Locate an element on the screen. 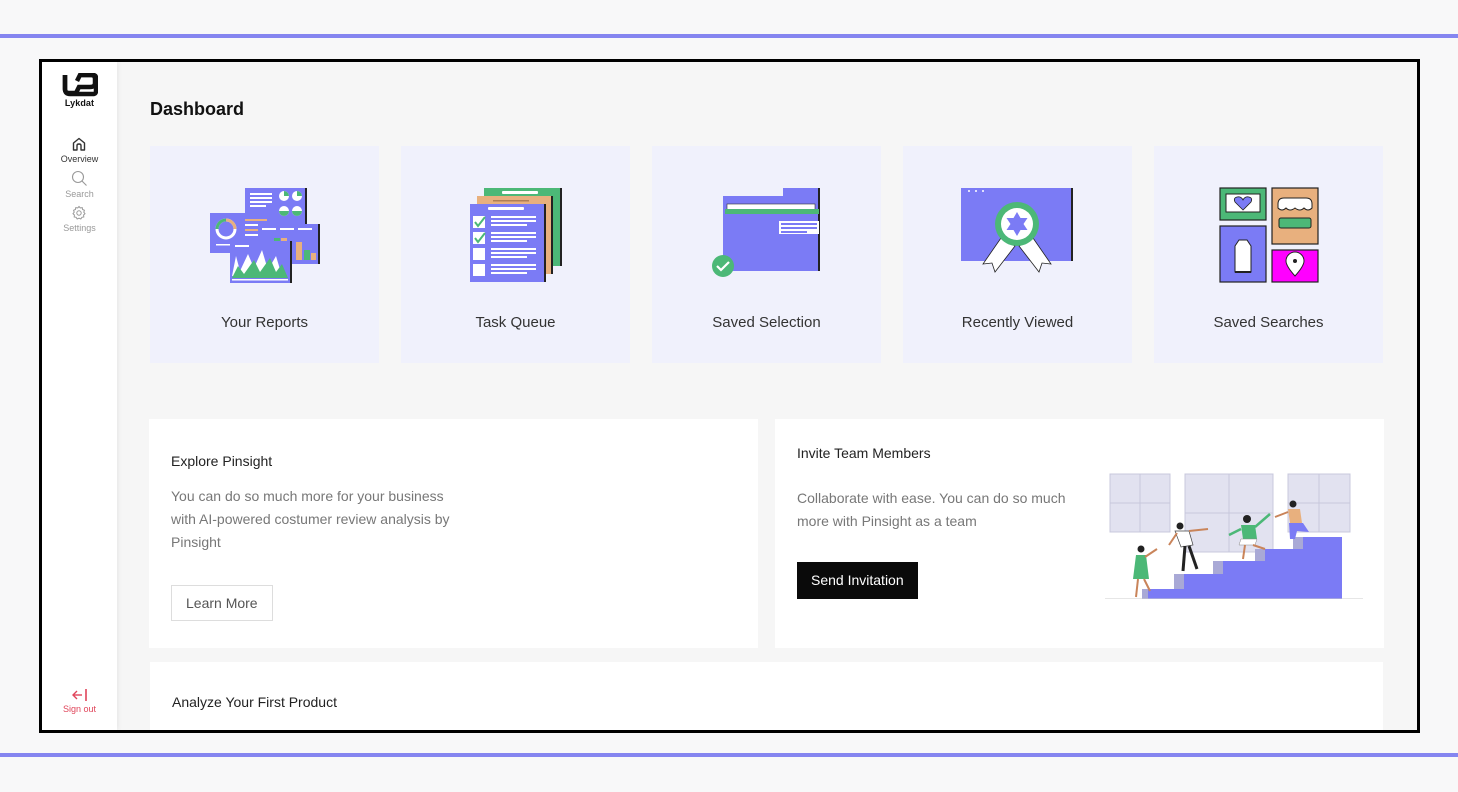 Image resolution: width=1458 pixels, height=792 pixels. sign-out-arrow-icon is located at coordinates (79, 695).